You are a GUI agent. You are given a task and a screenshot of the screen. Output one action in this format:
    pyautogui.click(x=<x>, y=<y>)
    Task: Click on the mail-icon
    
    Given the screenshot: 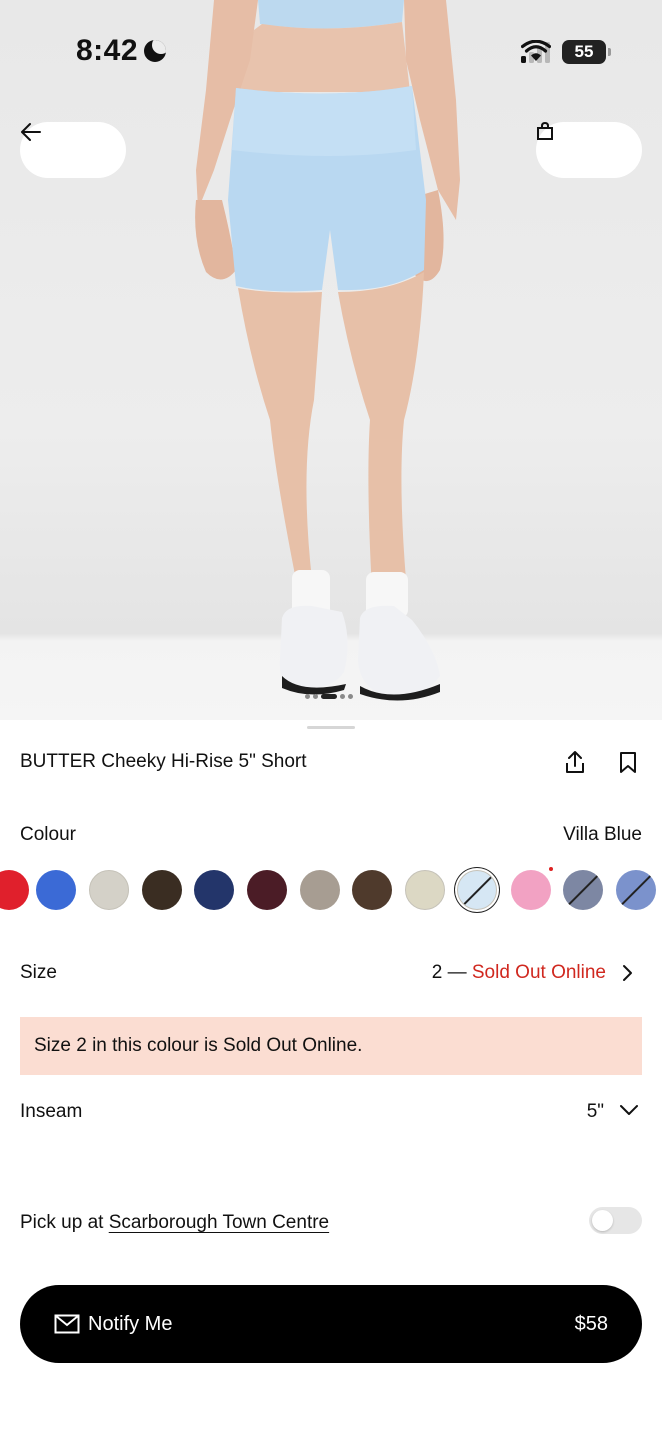 What is the action you would take?
    pyautogui.click(x=67, y=1324)
    